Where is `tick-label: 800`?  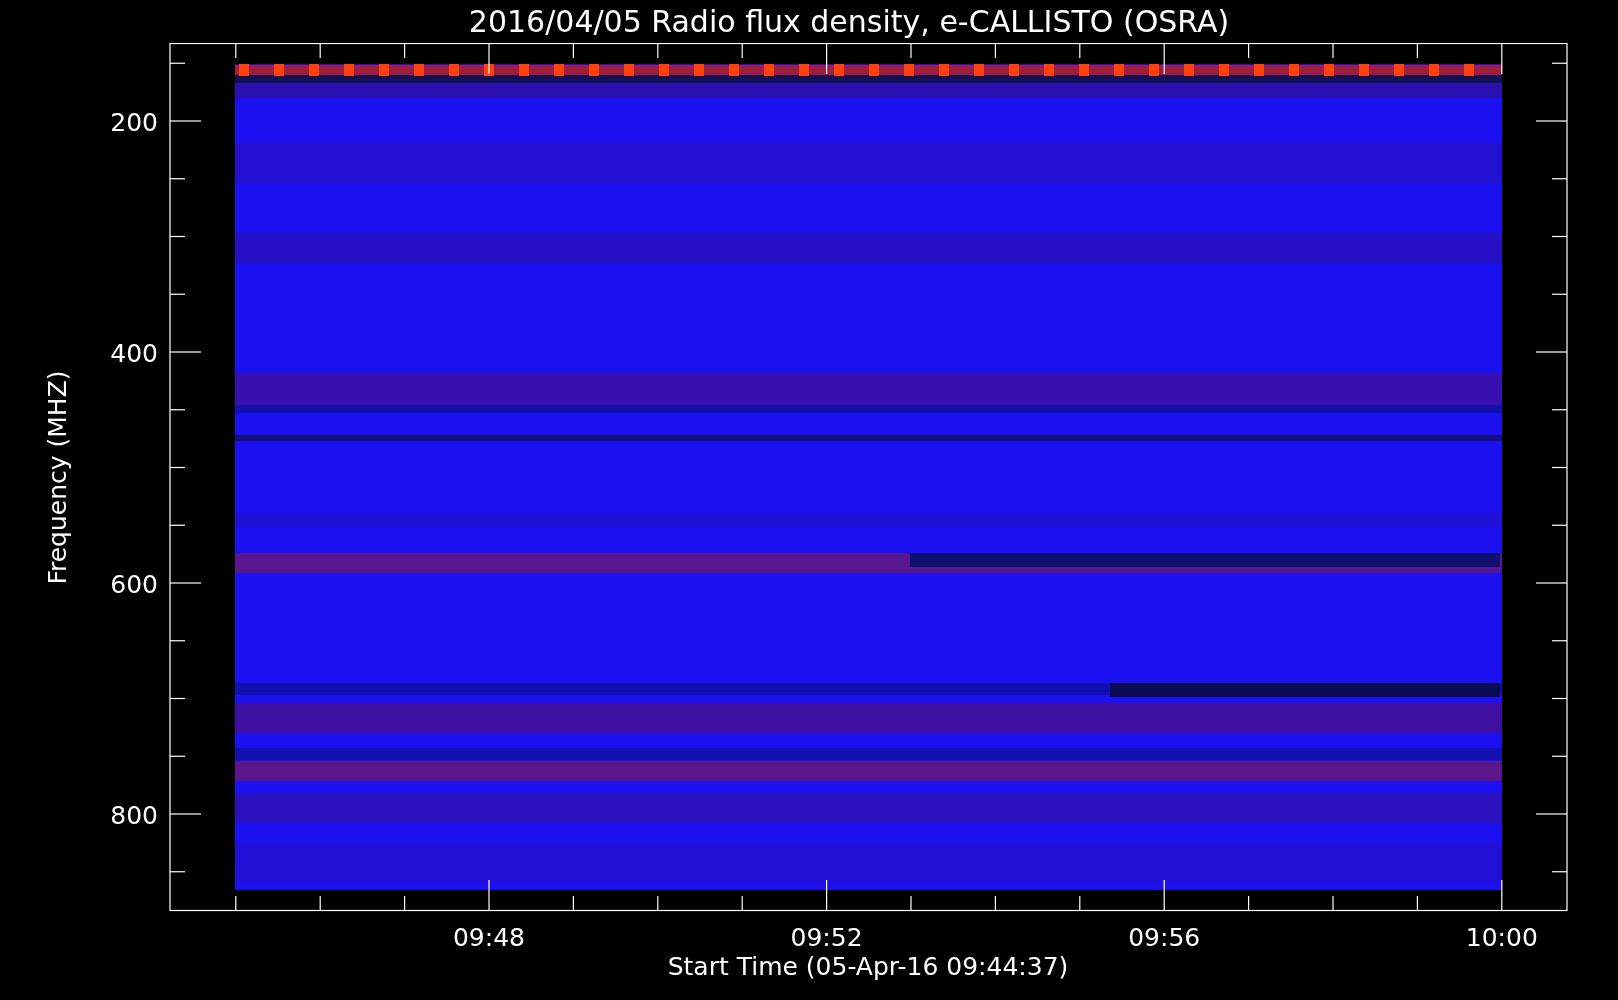
tick-label: 800 is located at coordinates (134, 815).